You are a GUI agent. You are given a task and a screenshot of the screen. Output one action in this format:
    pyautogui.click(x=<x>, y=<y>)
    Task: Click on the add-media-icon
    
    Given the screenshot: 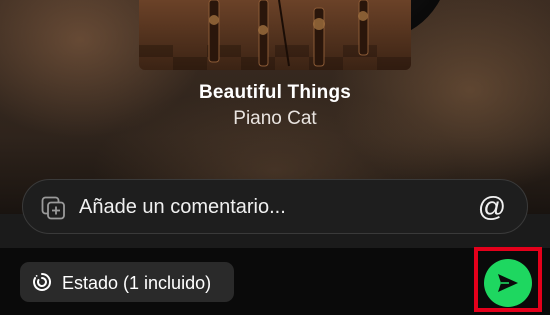 What is the action you would take?
    pyautogui.click(x=54, y=208)
    